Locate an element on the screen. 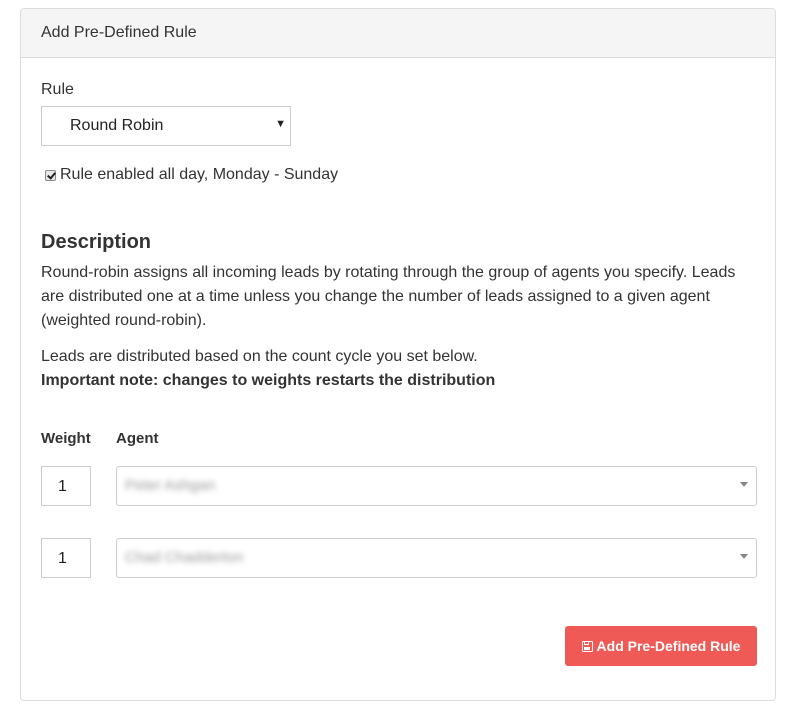 This screenshot has width=796, height=713. agent-select: Peter Ashgan is located at coordinates (436, 486).